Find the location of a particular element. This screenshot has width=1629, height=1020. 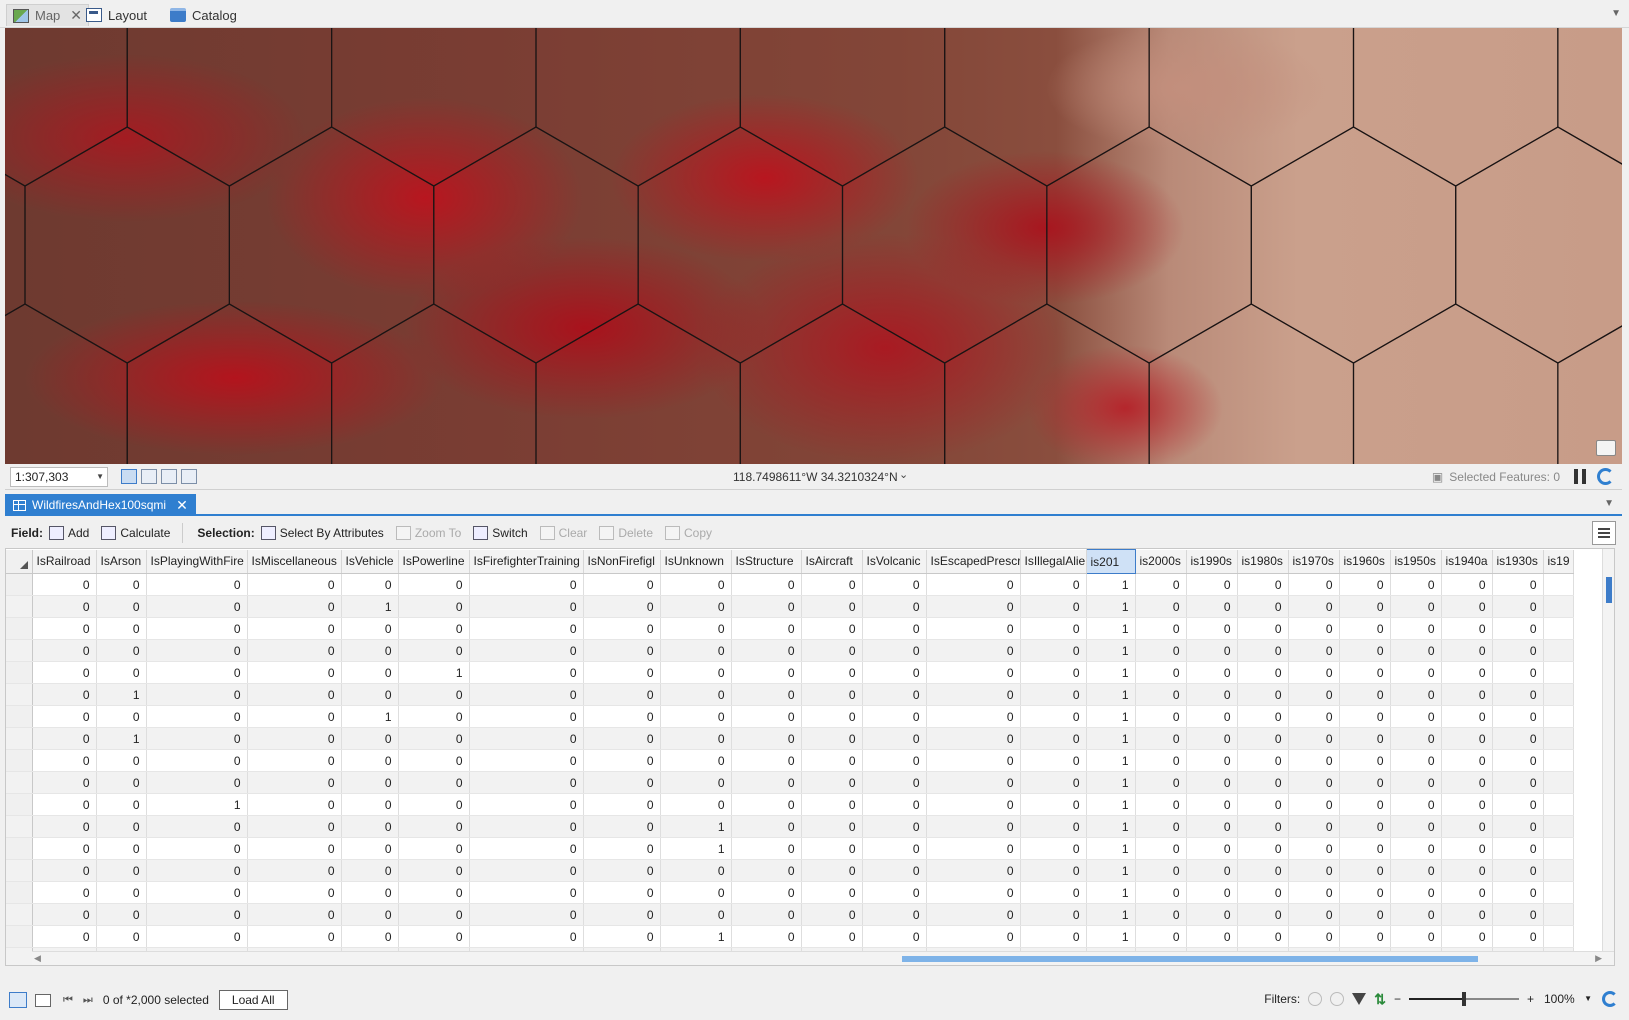

map-overview-icon is located at coordinates (1606, 448).